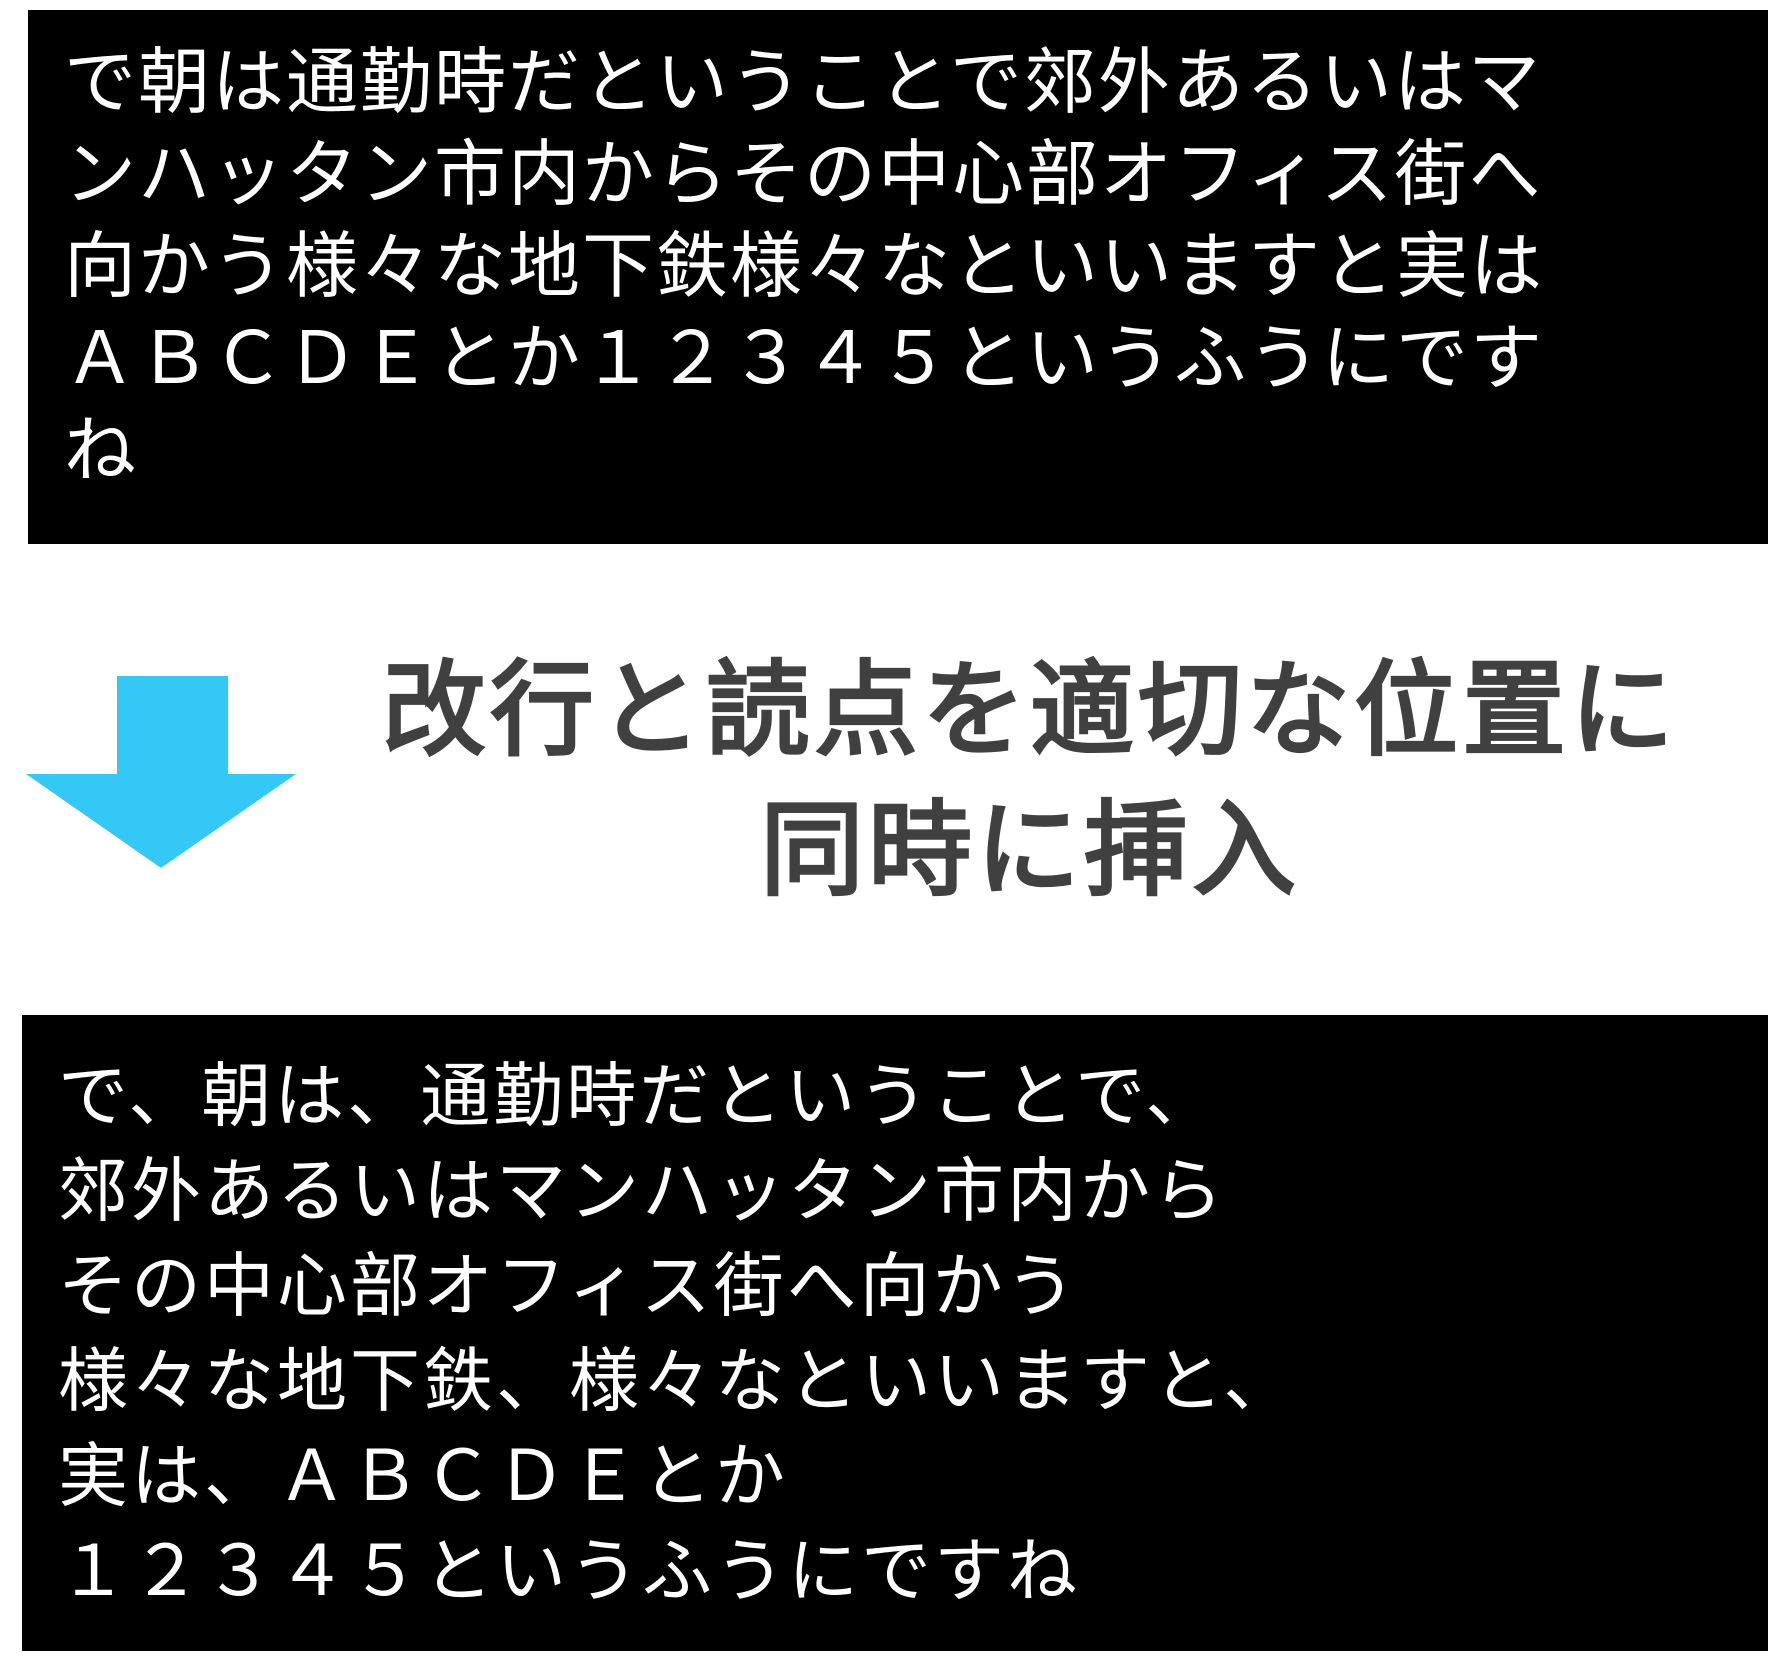 This screenshot has height=1677, width=1773. Describe the element at coordinates (803, 82) in the screenshot. I see `caption-before-line: で朝は通勤時だということで郊外あるいはマ` at that location.